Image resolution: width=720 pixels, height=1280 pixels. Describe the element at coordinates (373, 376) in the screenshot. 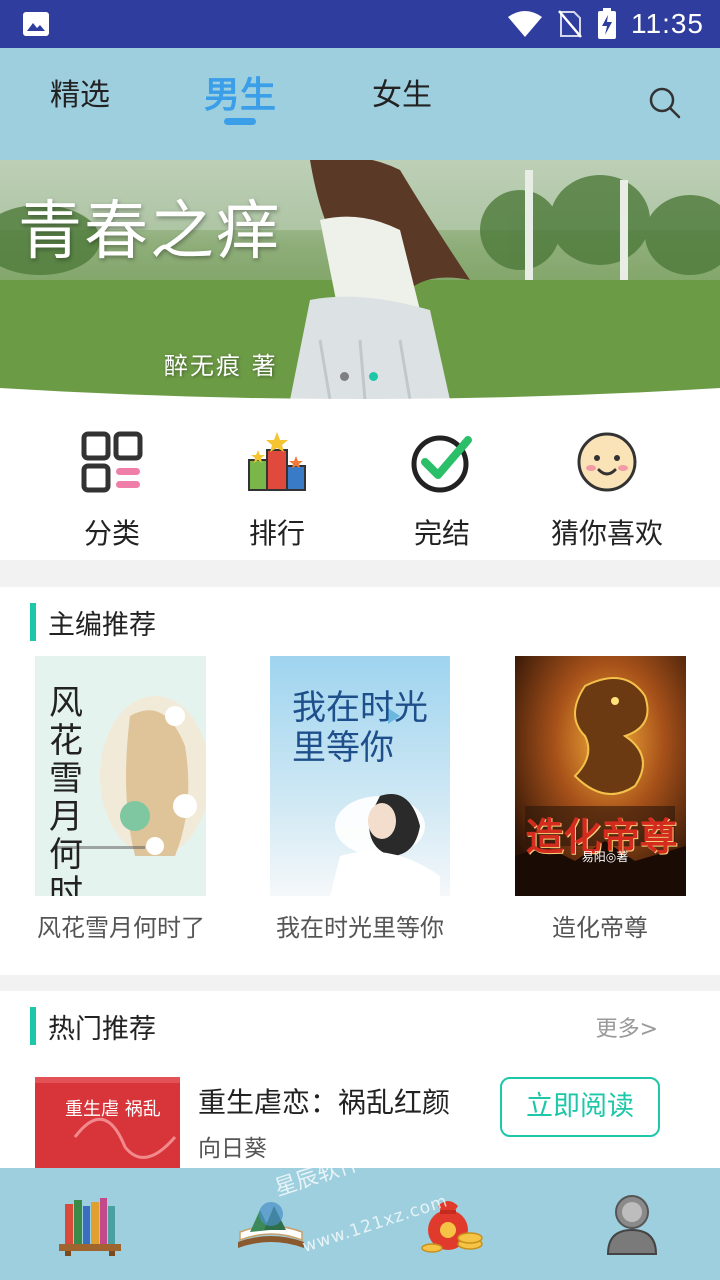

I see `carousel-dot-active` at that location.